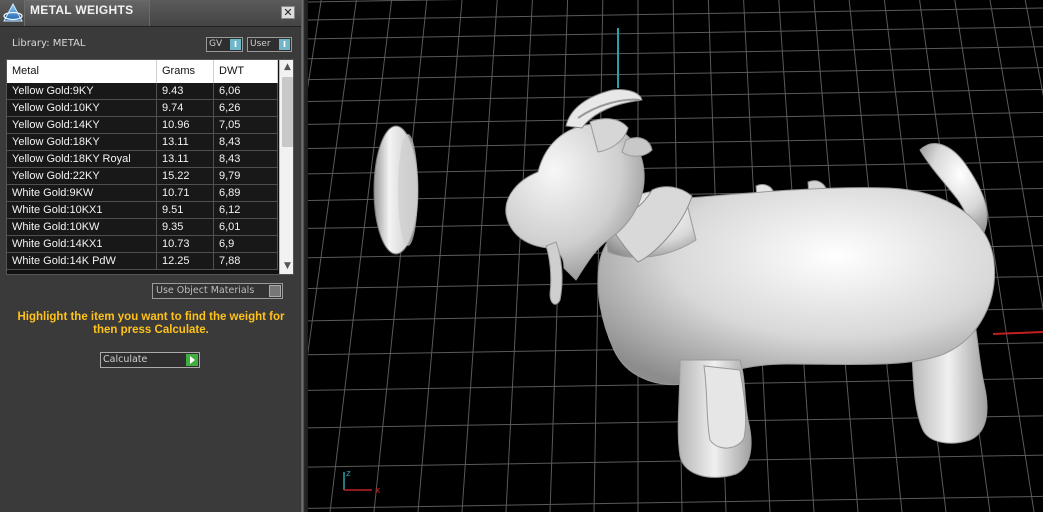 Image resolution: width=1043 pixels, height=512 pixels. Describe the element at coordinates (82, 159) in the screenshot. I see `metal-cell: Yellow Gold:18KY Royal` at that location.